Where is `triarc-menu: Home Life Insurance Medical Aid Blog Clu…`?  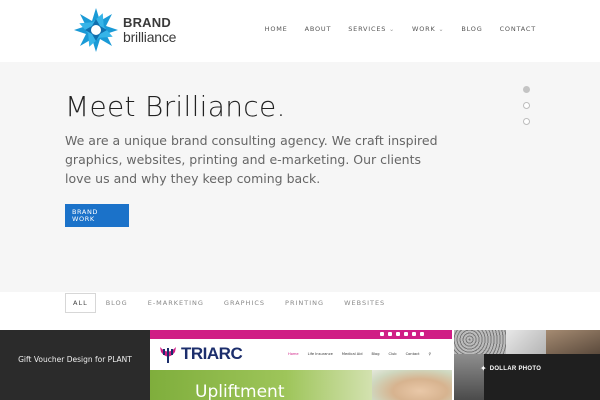
triarc-menu: Home Life Insurance Medical Aid Blog Clu… is located at coordinates (359, 354).